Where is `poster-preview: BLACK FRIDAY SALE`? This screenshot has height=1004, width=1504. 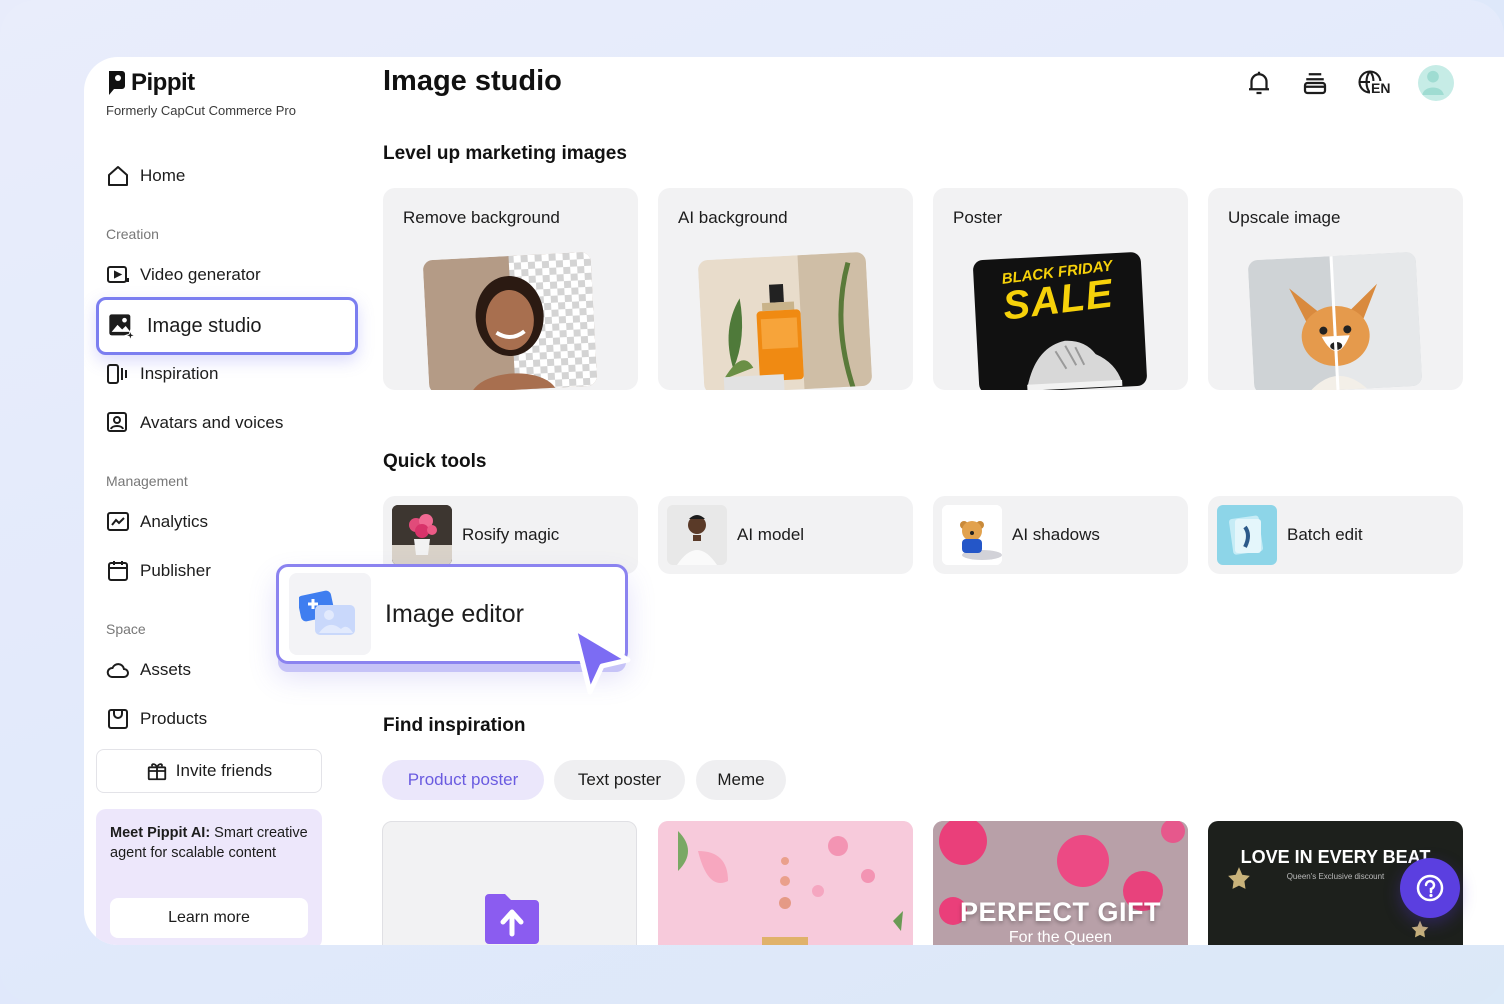
poster-preview: BLACK FRIDAY SALE is located at coordinates (1060, 320).